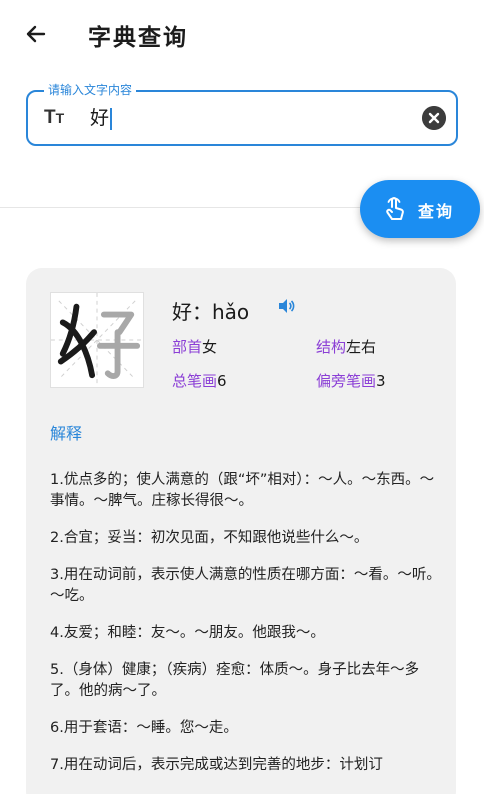 The width and height of the screenshot is (484, 794). Describe the element at coordinates (211, 312) in the screenshot. I see `character-heading: 好：hǎo` at that location.